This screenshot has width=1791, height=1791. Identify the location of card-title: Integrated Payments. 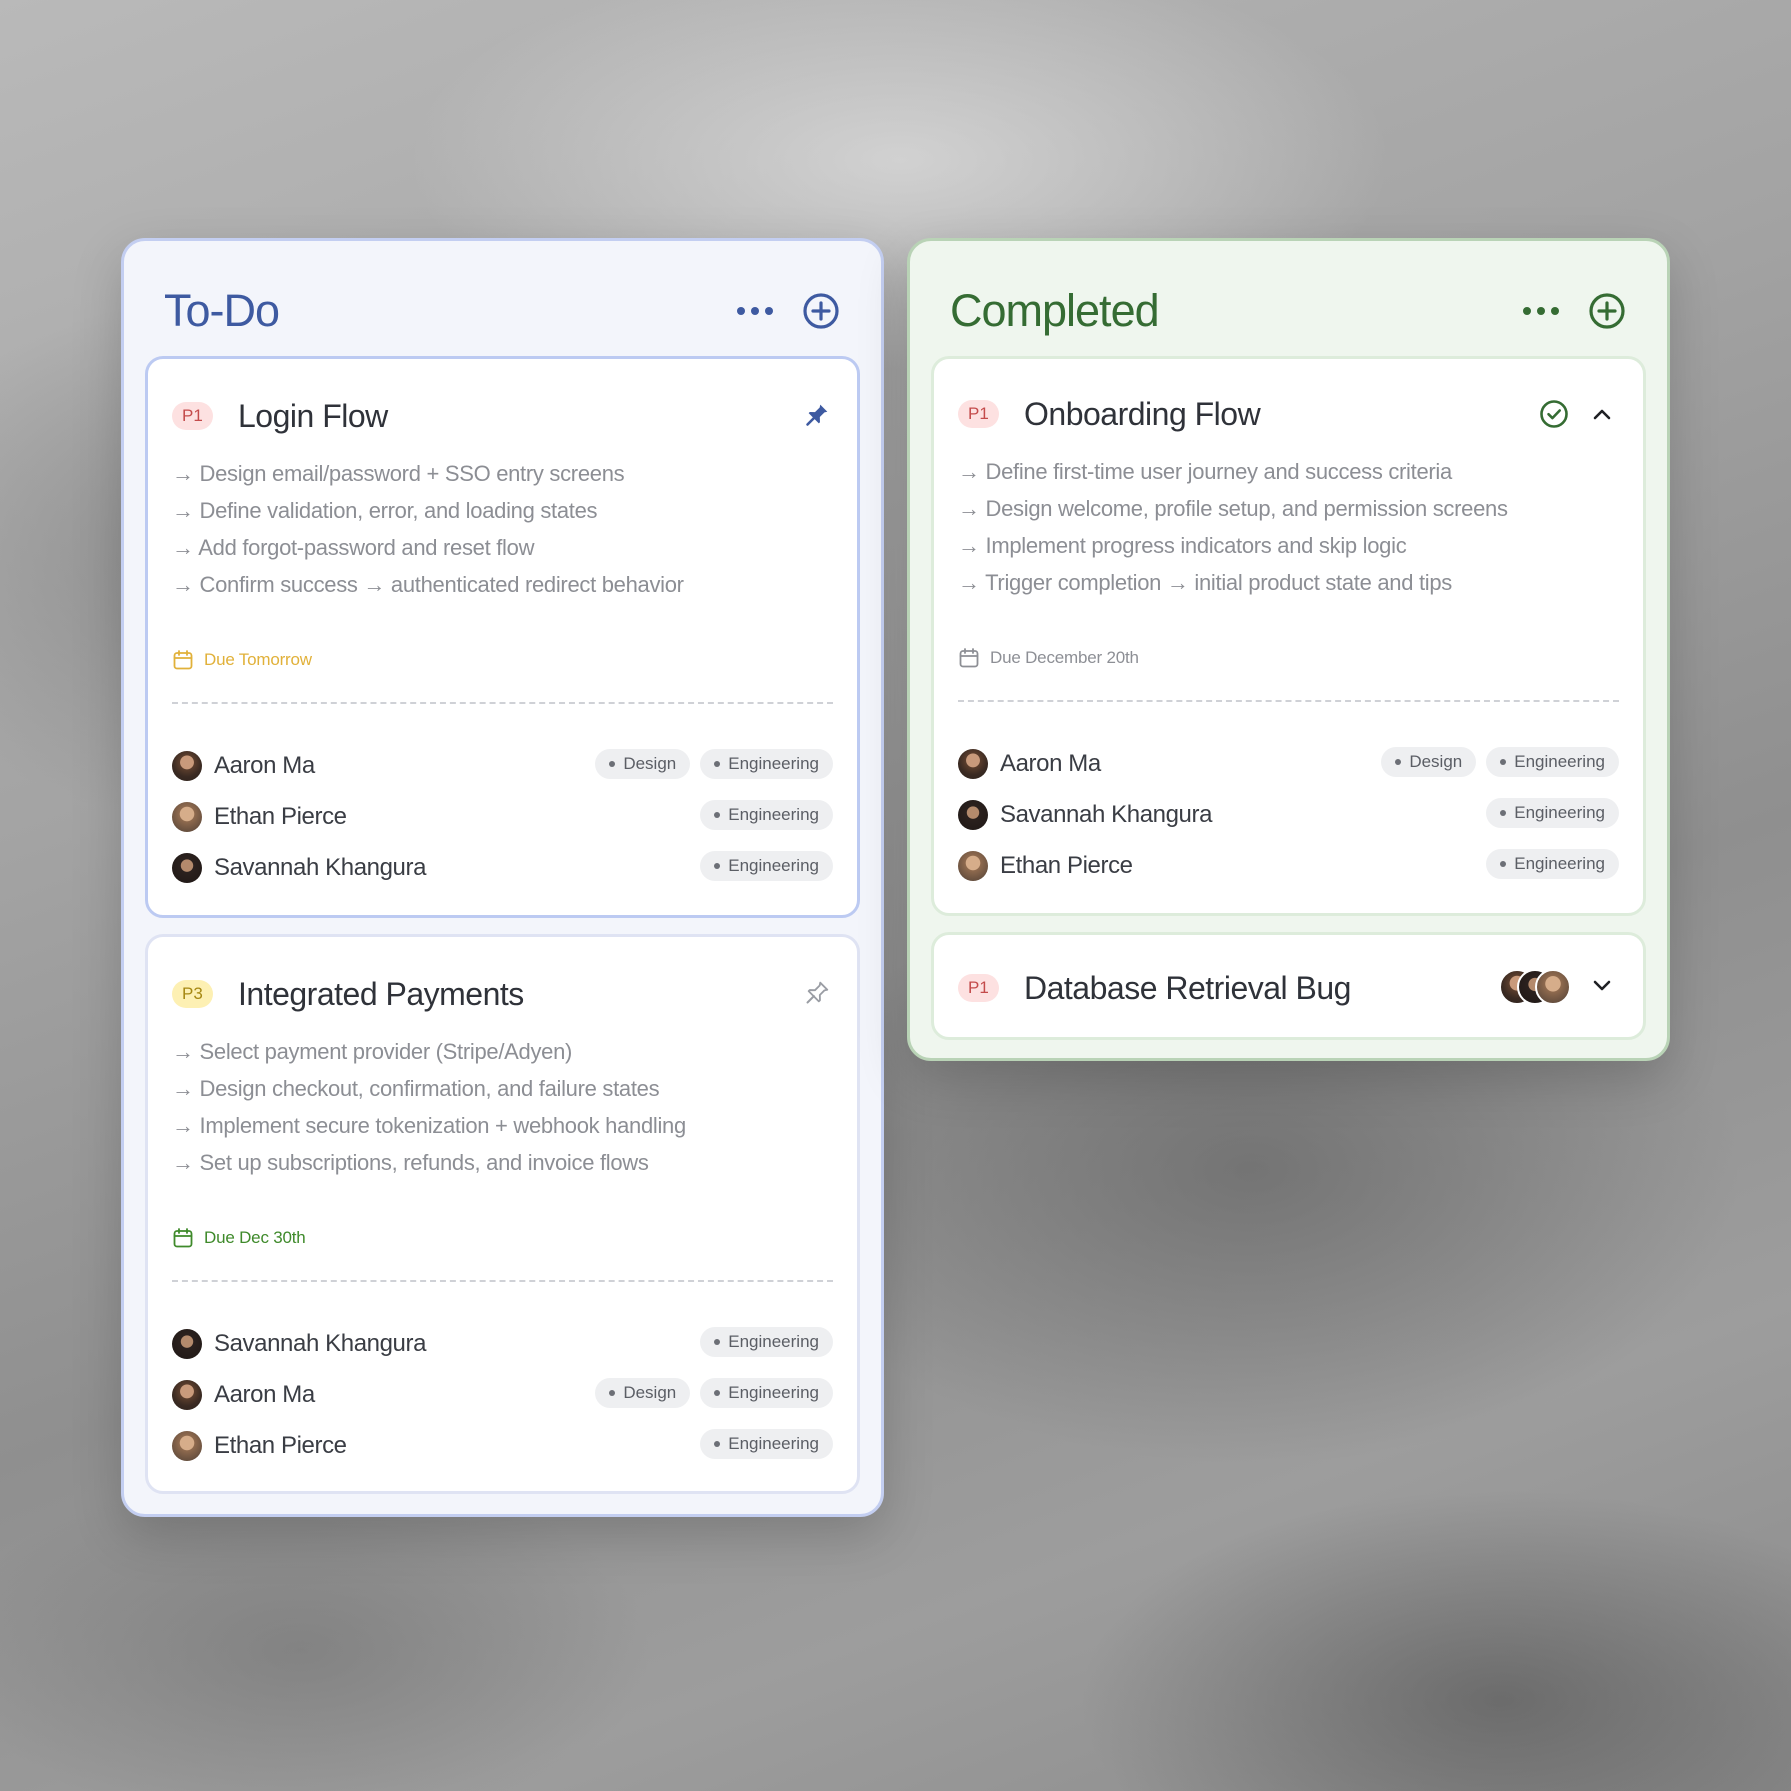
(381, 994).